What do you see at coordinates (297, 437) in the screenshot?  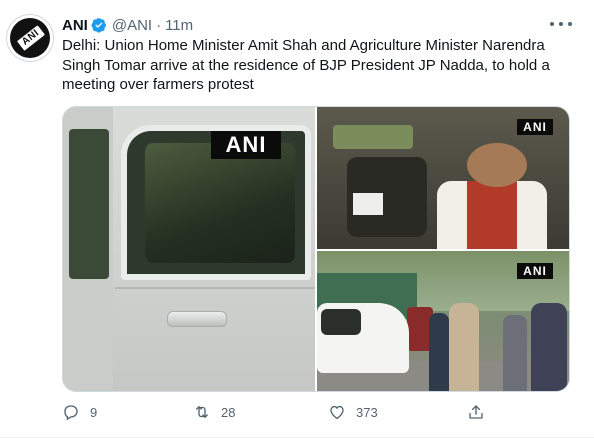 I see `divider` at bounding box center [297, 437].